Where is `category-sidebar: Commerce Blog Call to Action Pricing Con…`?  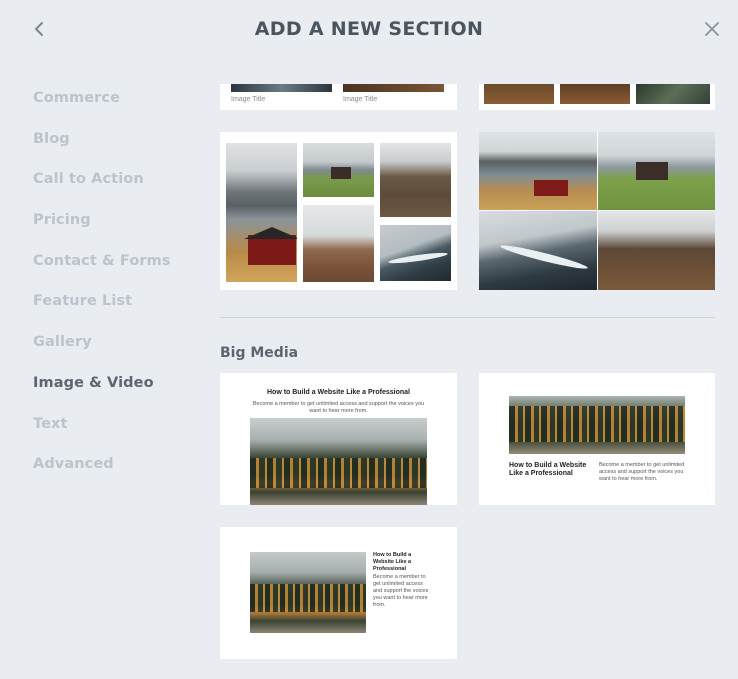 category-sidebar: Commerce Blog Call to Action Pricing Con… is located at coordinates (120, 289).